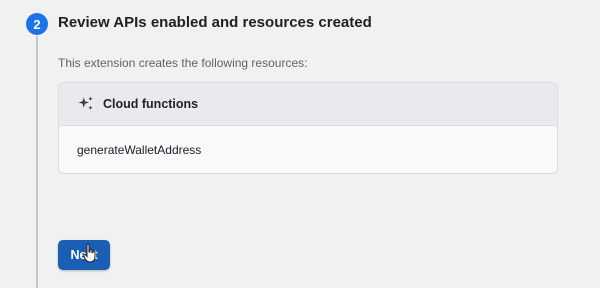 The height and width of the screenshot is (288, 600). What do you see at coordinates (37, 162) in the screenshot?
I see `stepper-line` at bounding box center [37, 162].